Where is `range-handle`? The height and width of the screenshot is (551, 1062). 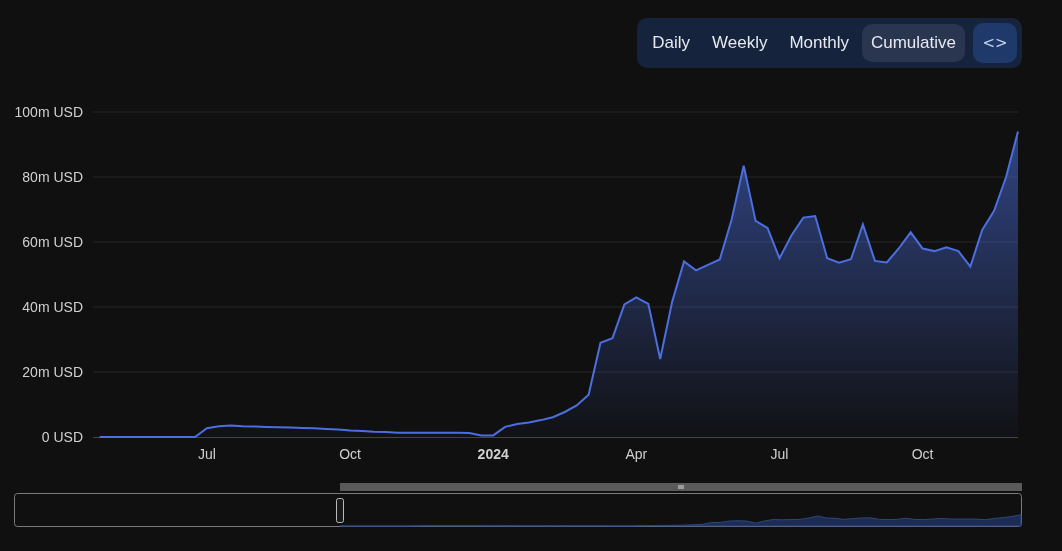
range-handle is located at coordinates (340, 510).